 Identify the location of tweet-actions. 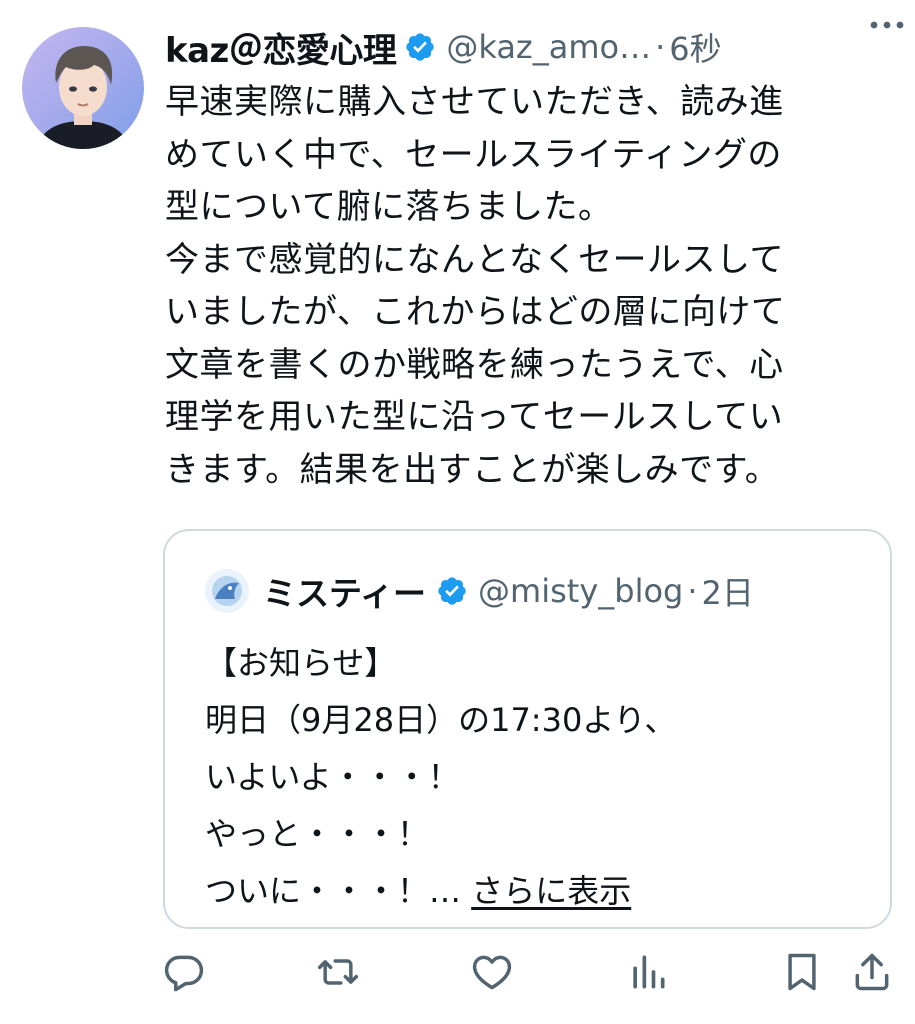
(530, 975).